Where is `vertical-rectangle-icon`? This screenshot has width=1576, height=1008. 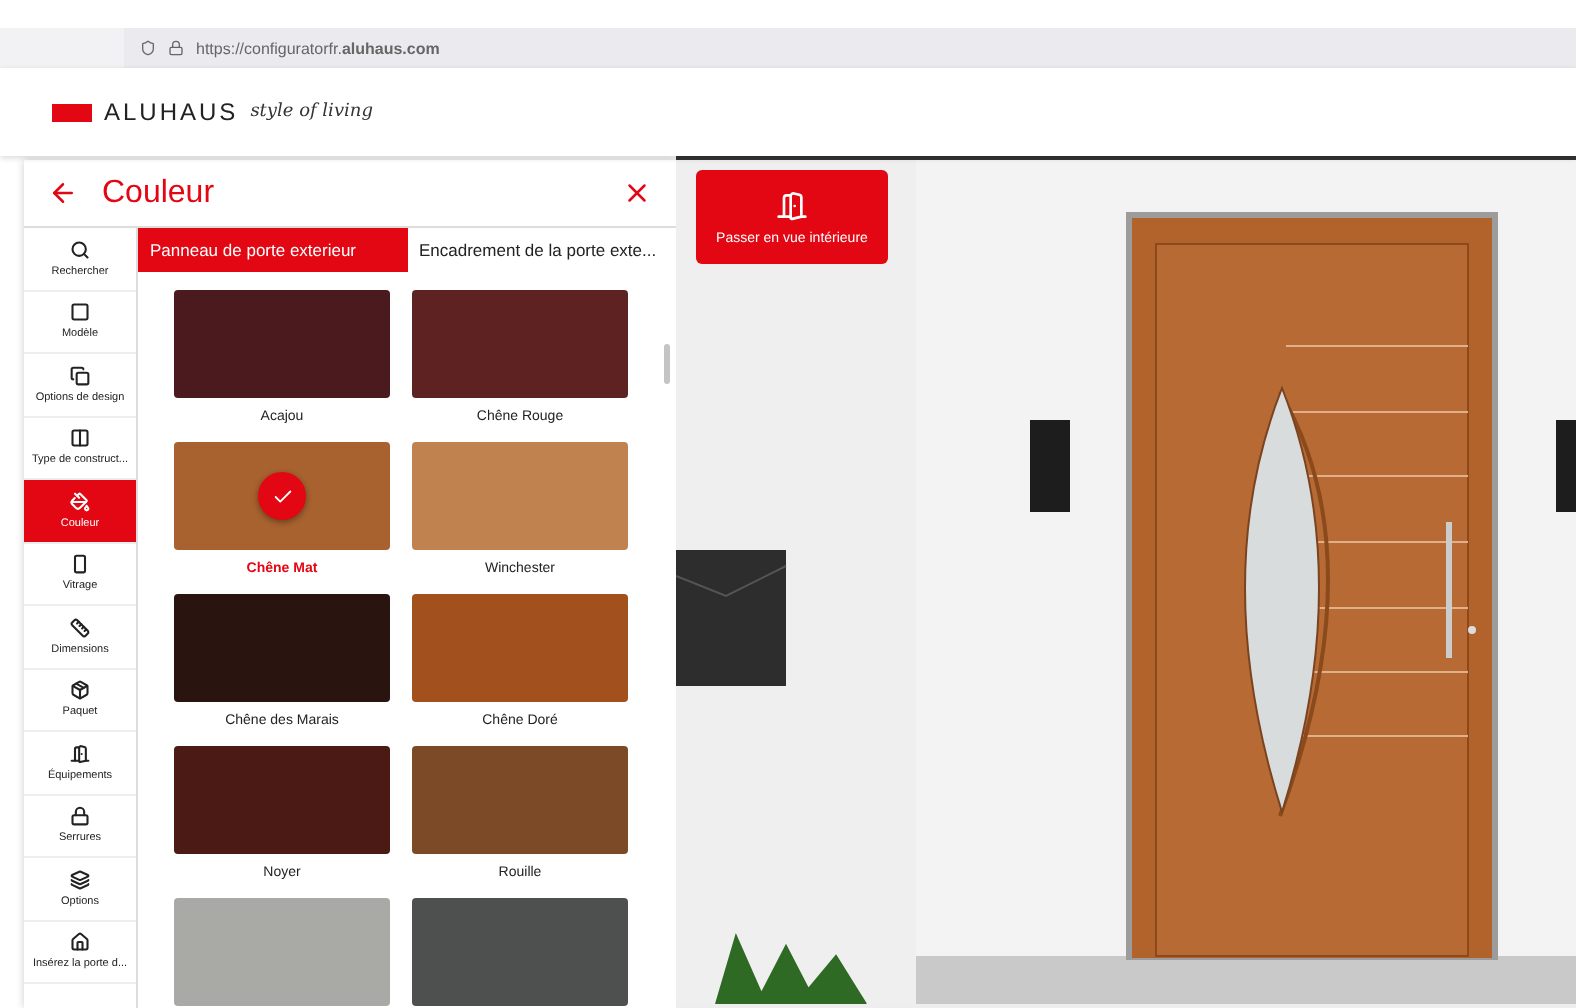
vertical-rectangle-icon is located at coordinates (80, 564).